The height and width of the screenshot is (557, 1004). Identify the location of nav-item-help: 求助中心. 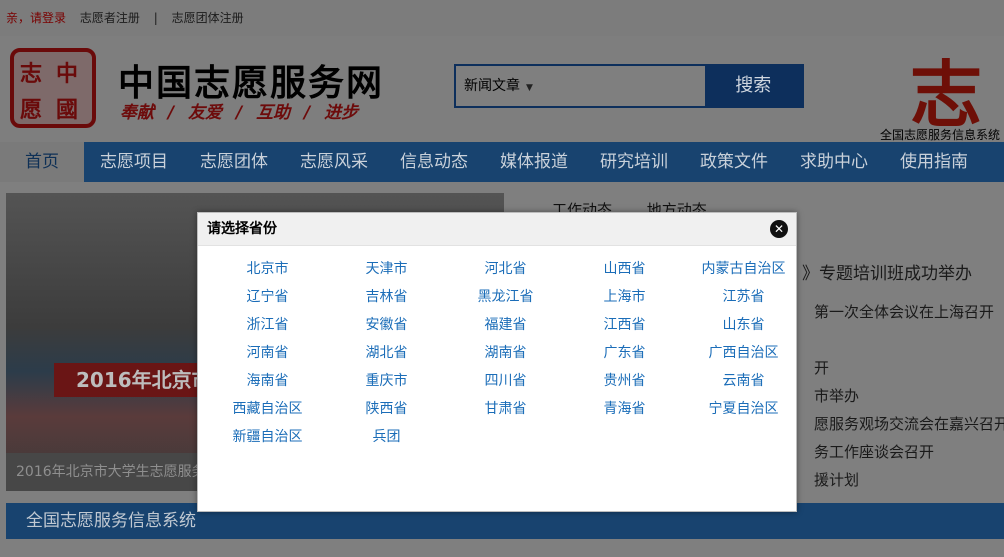
(834, 162).